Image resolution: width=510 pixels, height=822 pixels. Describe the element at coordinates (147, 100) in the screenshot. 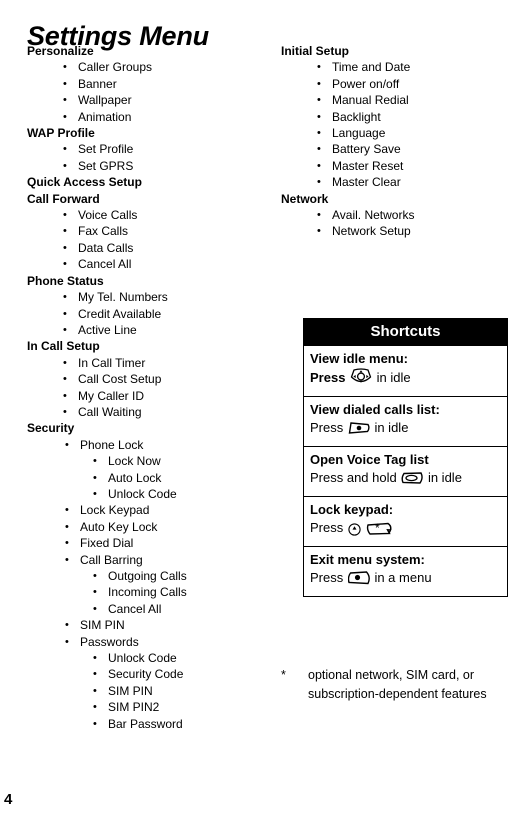

I see `menu-item: Wallpaper` at that location.